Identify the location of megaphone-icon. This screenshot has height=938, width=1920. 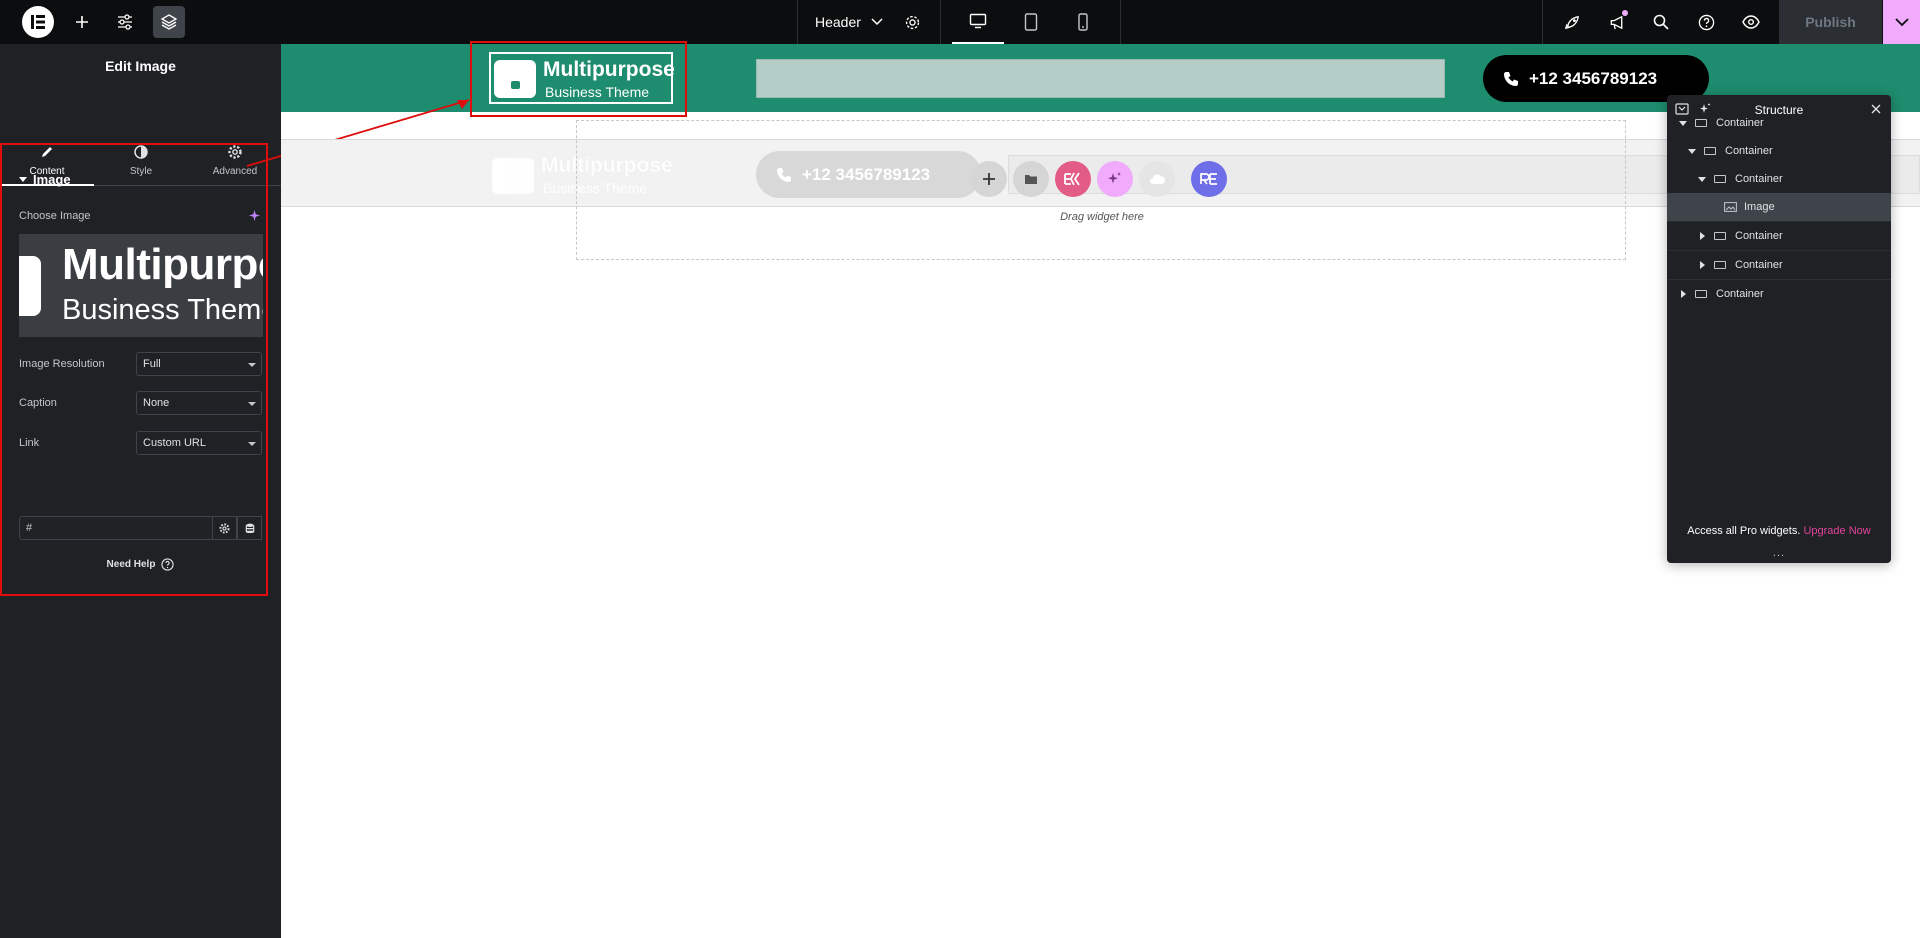
(1617, 22).